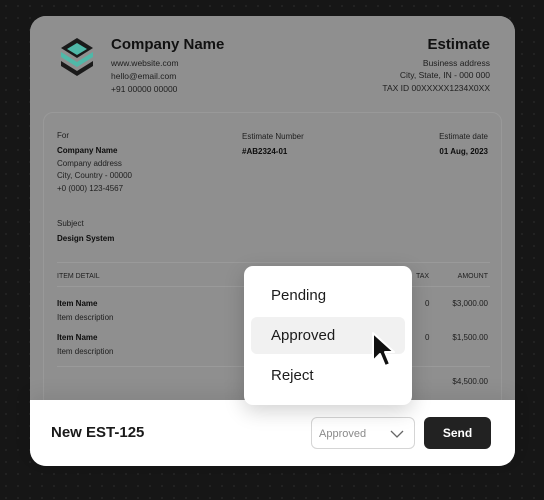  Describe the element at coordinates (86, 238) in the screenshot. I see `subject-value: Design System` at that location.